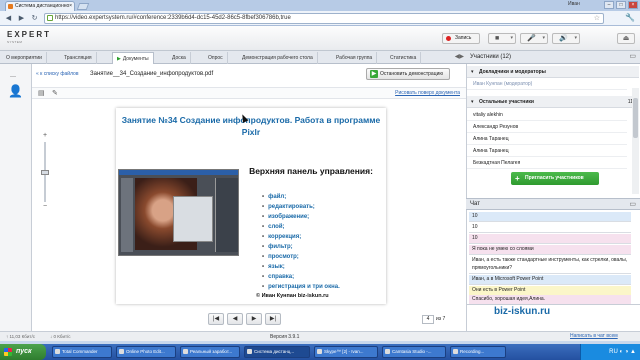 Image resolution: width=640 pixels, height=360 pixels. What do you see at coordinates (511, 38) in the screenshot?
I see `camera-caret-icon: ▾` at bounding box center [511, 38].